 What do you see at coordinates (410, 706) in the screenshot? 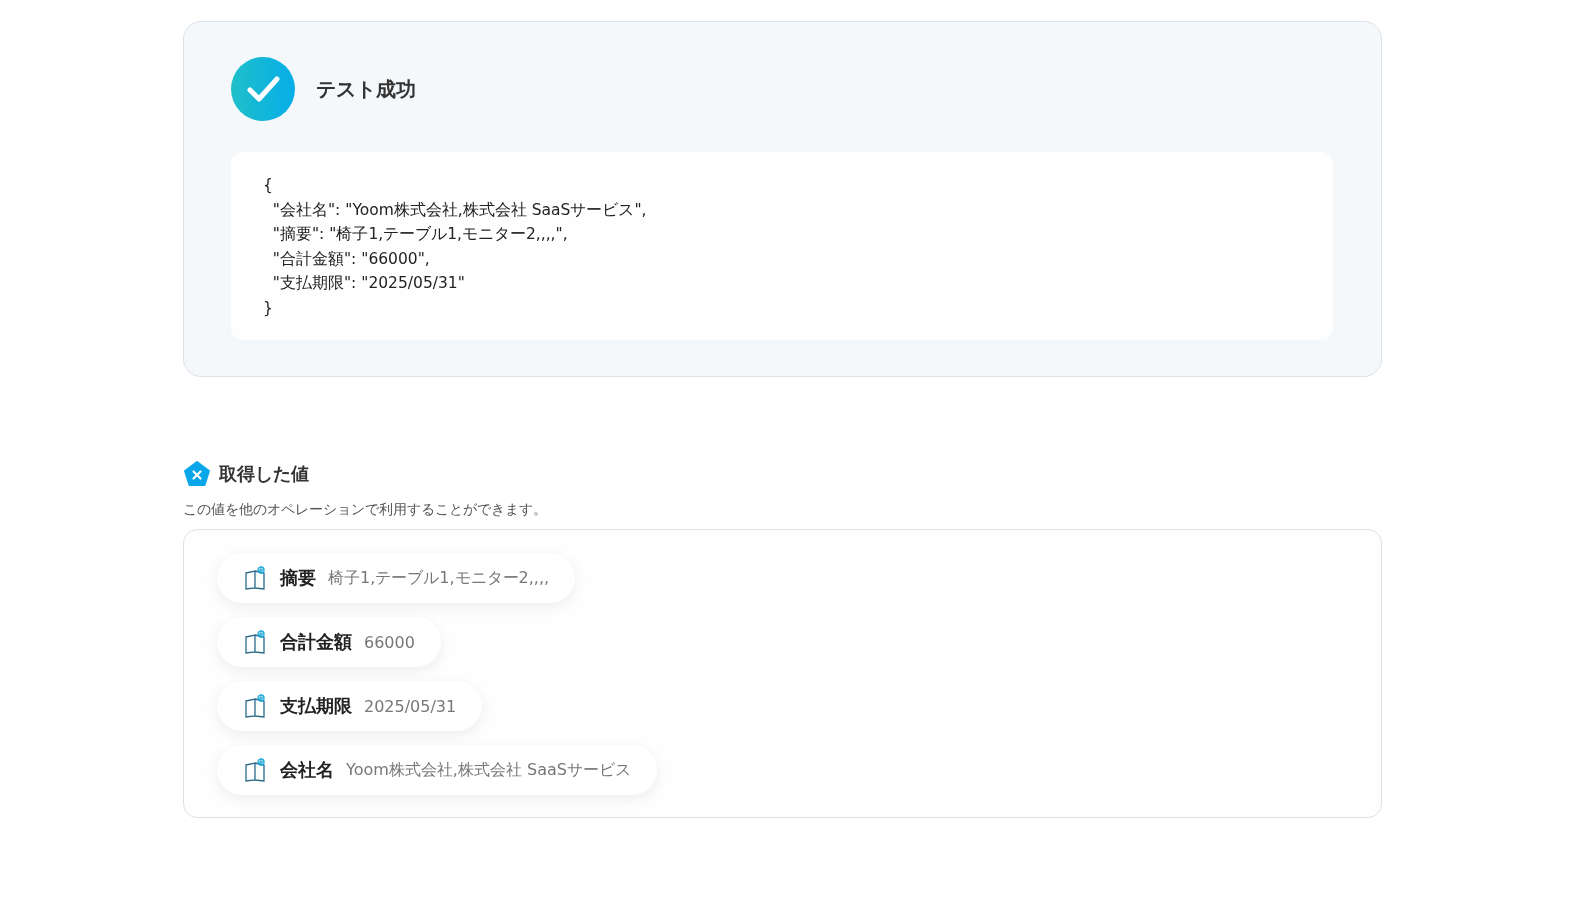
I see `value-text: 2025/05/31` at bounding box center [410, 706].